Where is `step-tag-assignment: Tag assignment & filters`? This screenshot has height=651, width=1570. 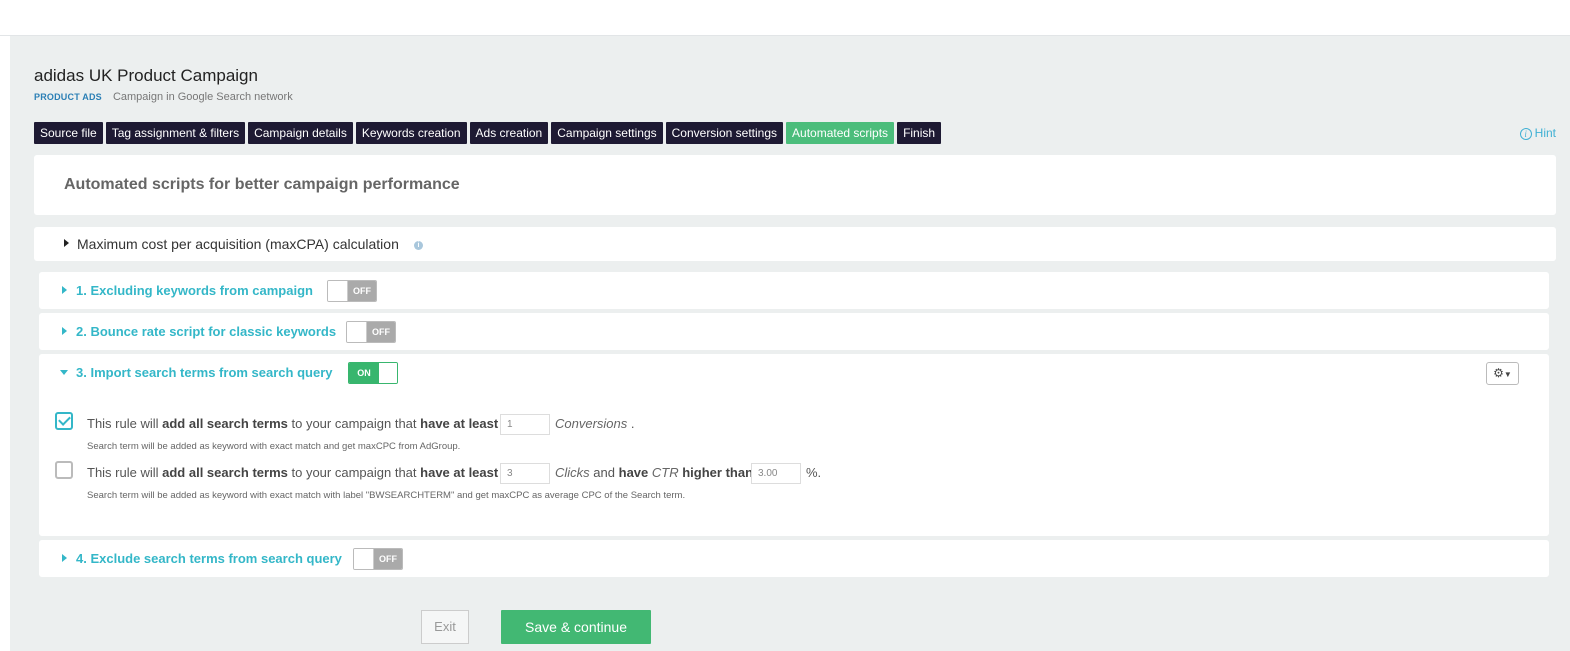 step-tag-assignment: Tag assignment & filters is located at coordinates (175, 133).